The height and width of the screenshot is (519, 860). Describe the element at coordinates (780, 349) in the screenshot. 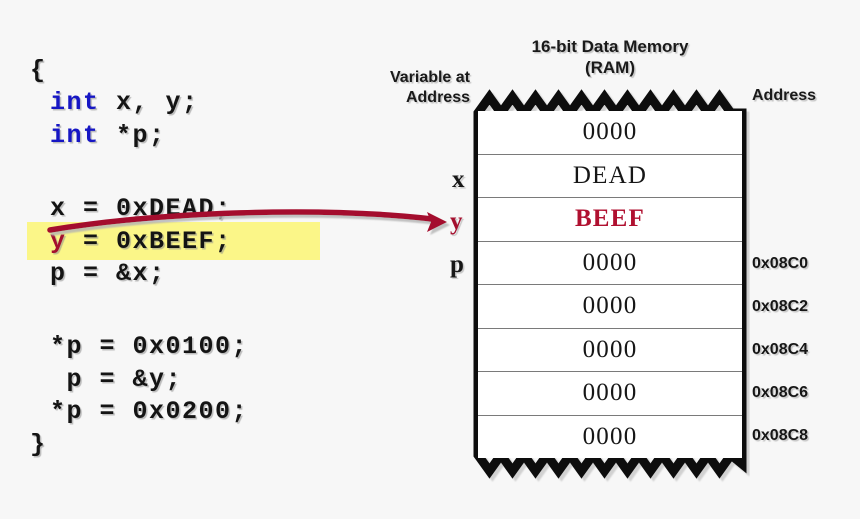

I see `address-label: 0x08C4` at that location.